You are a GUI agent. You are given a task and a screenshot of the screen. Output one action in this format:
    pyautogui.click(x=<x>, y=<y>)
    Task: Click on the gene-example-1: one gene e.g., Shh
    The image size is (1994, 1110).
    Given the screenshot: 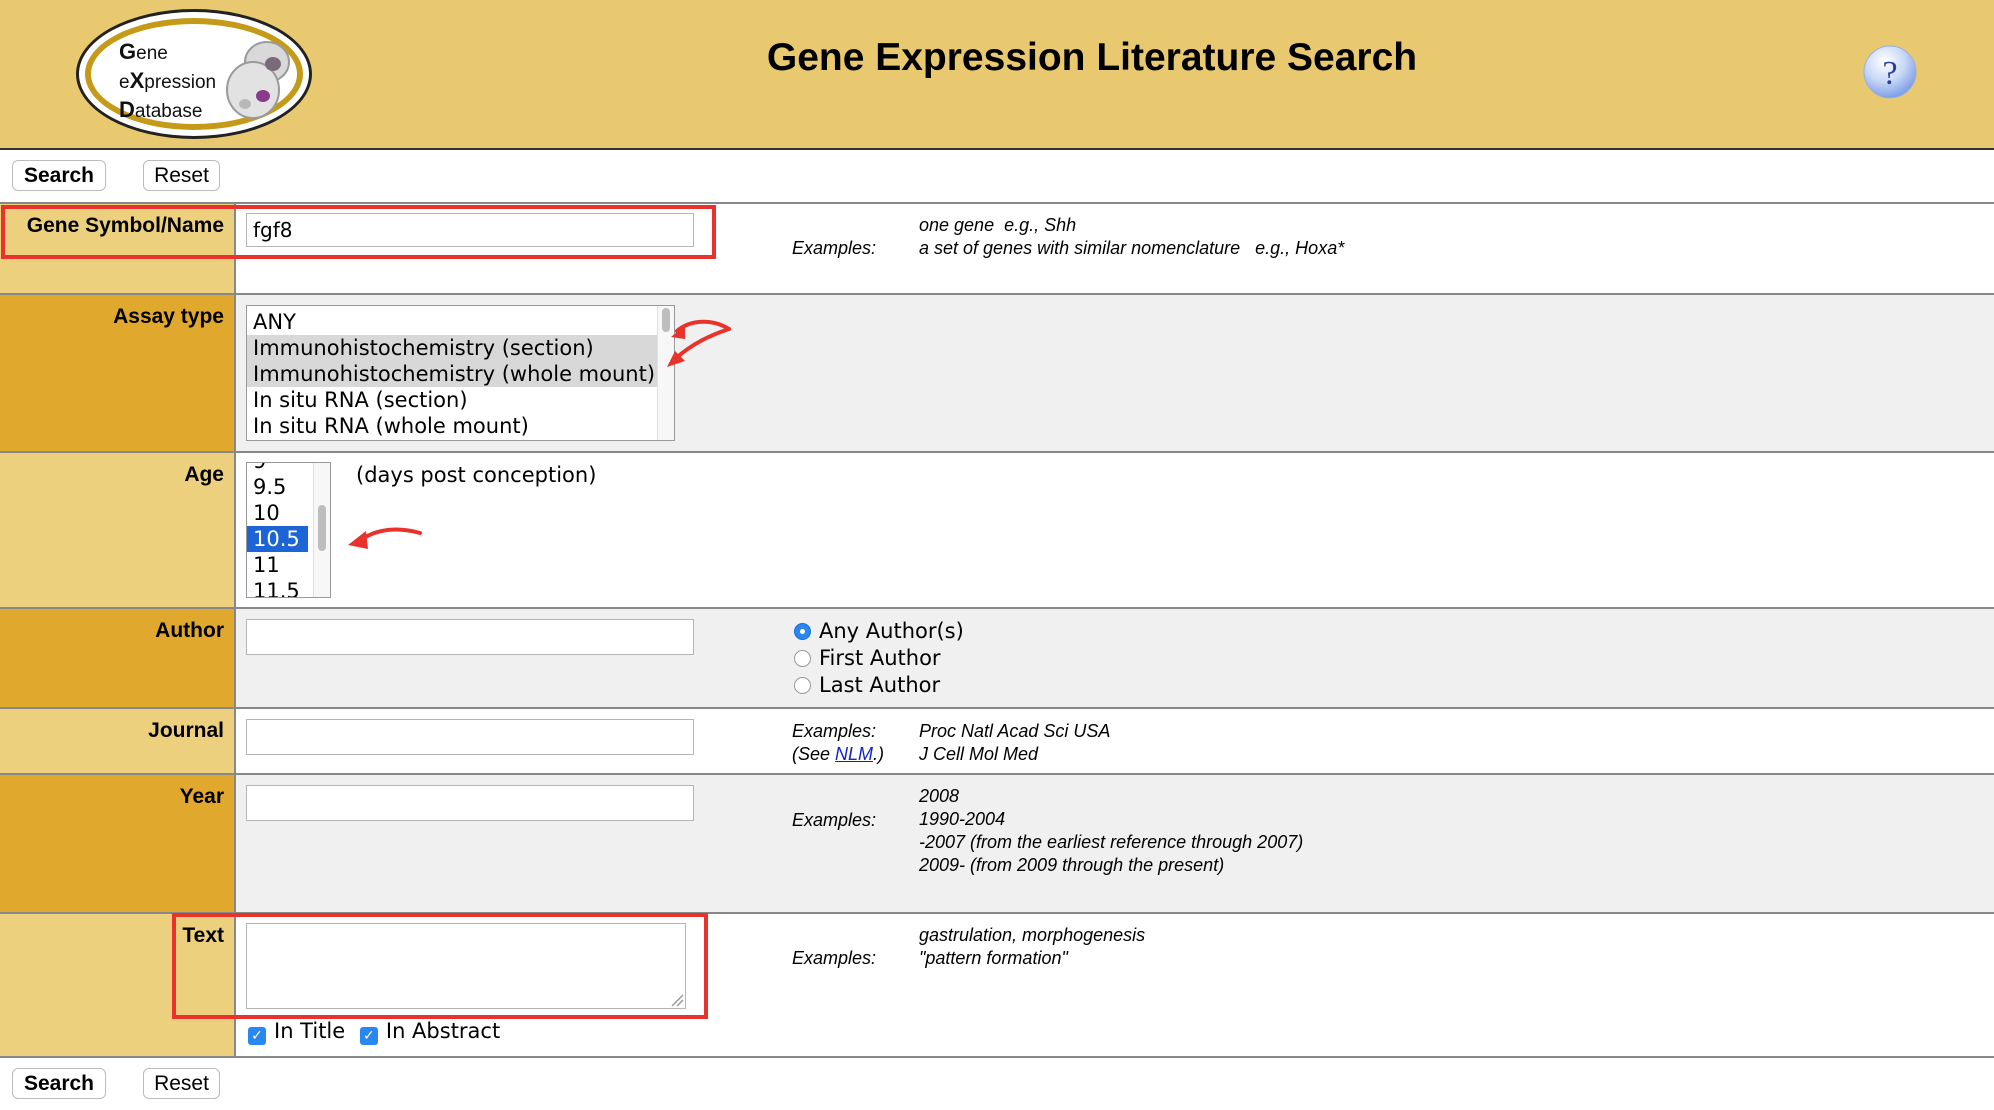 What is the action you would take?
    pyautogui.click(x=998, y=225)
    